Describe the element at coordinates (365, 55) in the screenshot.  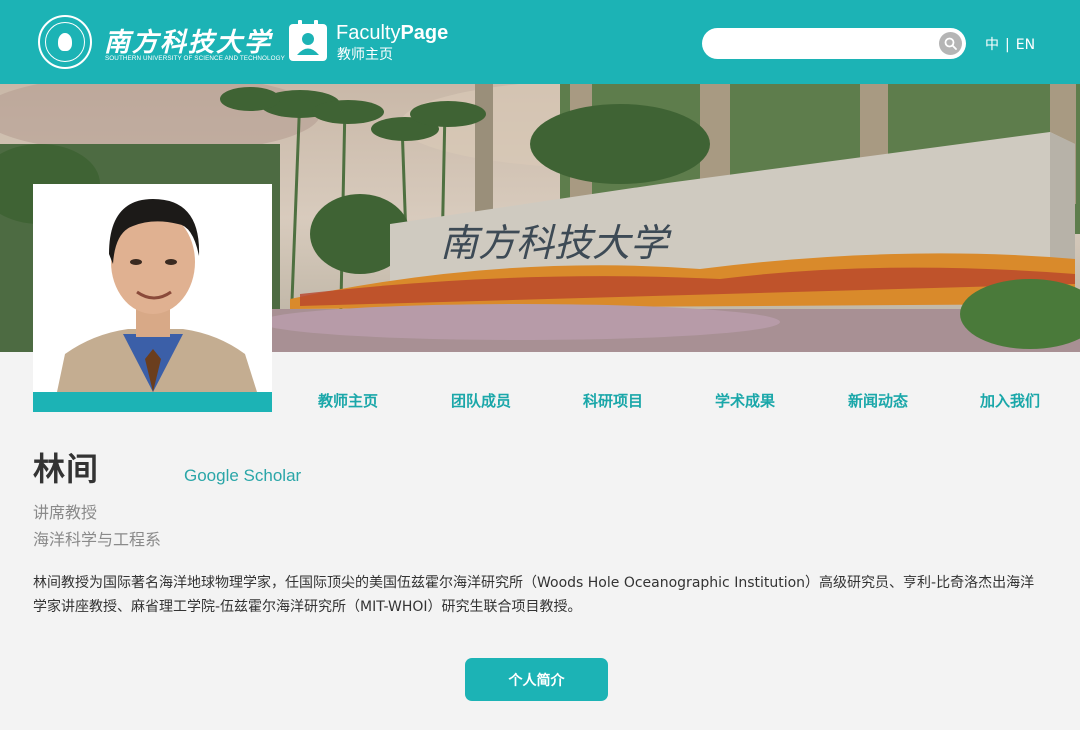
I see `facultypage-subtitle: 教师主页` at that location.